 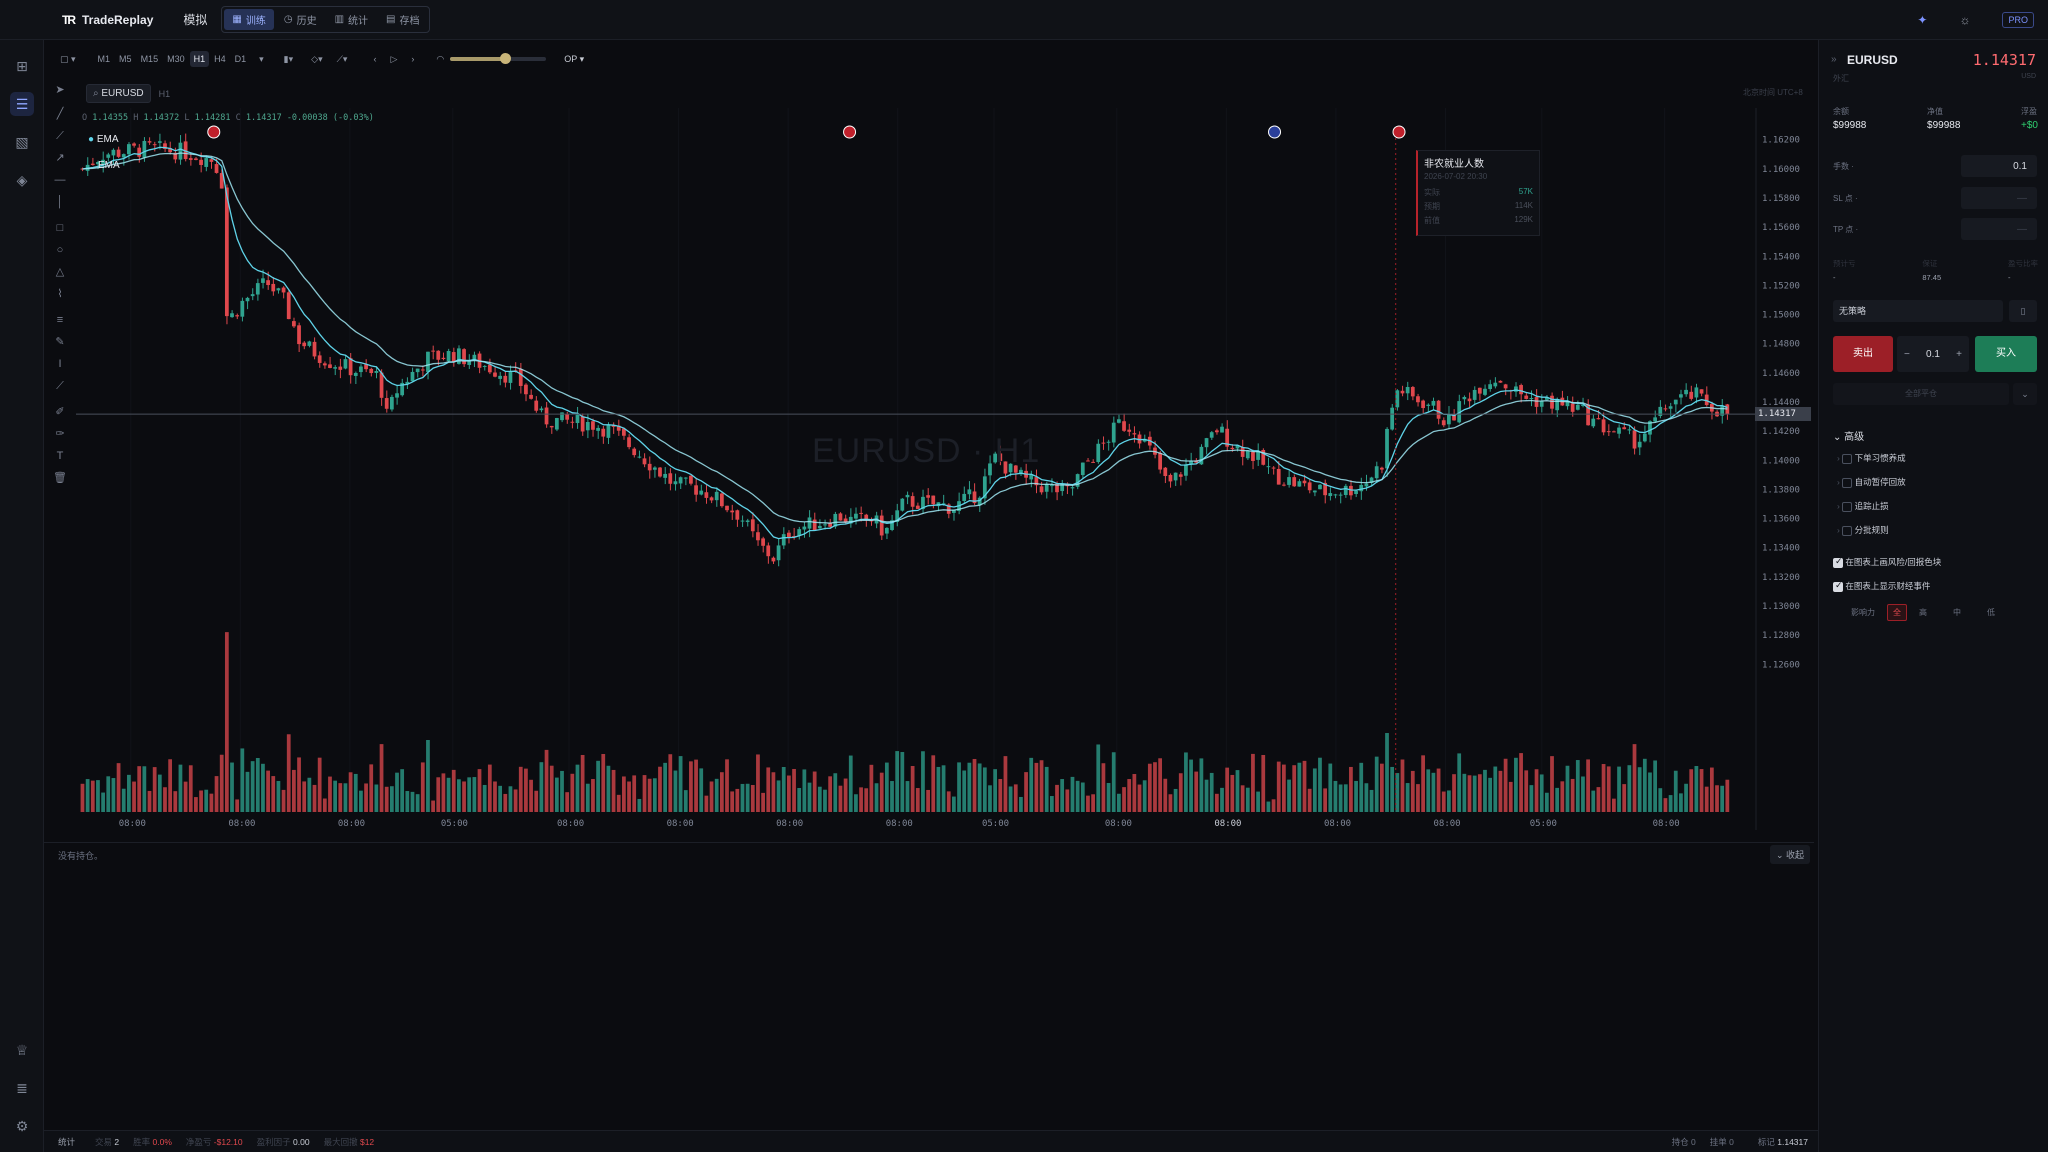 What do you see at coordinates (128, 93) in the screenshot?
I see `symbol-selector: ⌕ EURUSD H1` at bounding box center [128, 93].